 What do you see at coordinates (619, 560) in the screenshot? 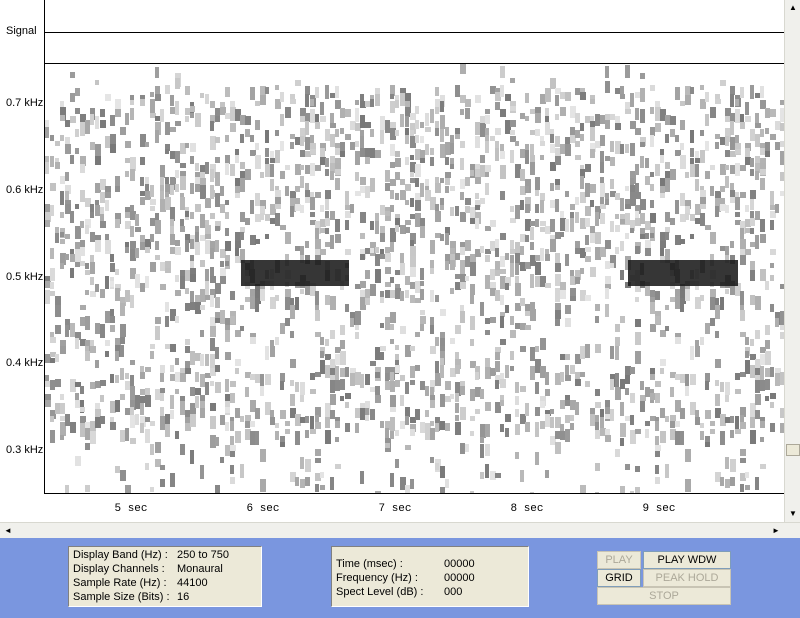
I see `play-button: PLAY` at bounding box center [619, 560].